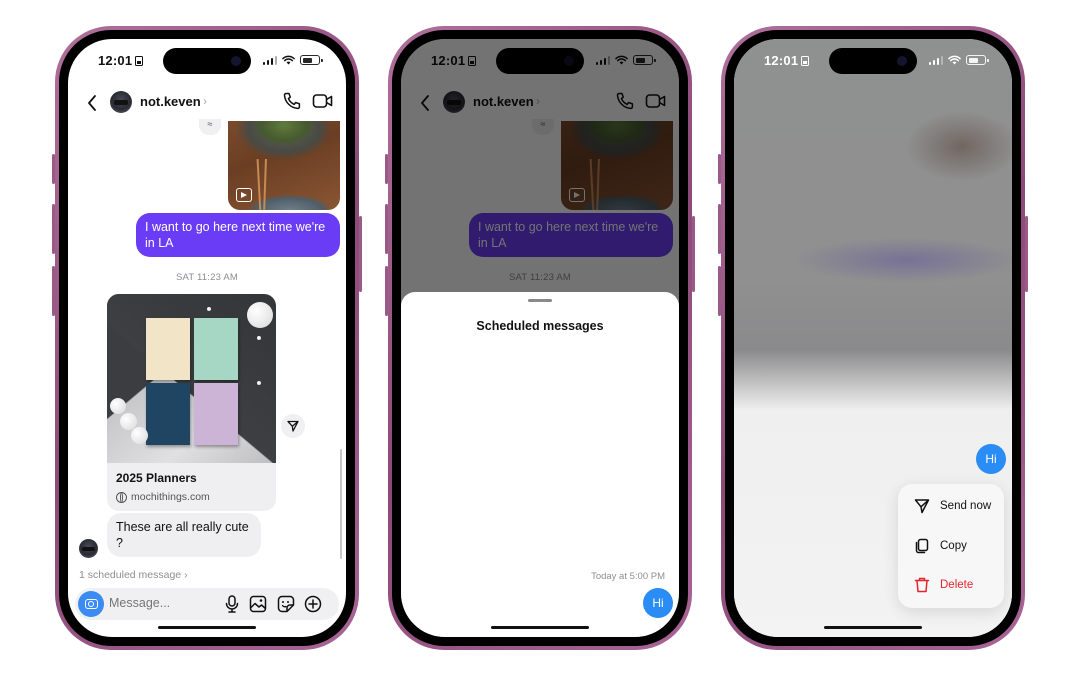 This screenshot has width=1080, height=675. I want to click on add-icon, so click(313, 604).